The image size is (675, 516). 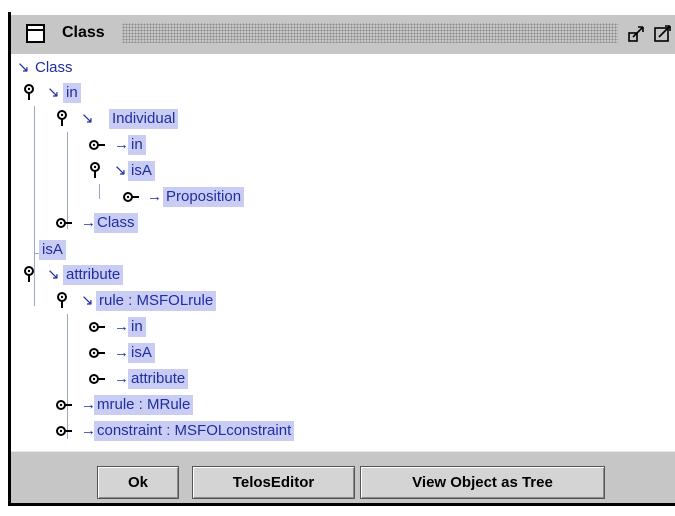 What do you see at coordinates (83, 32) in the screenshot?
I see `window-title: Class` at bounding box center [83, 32].